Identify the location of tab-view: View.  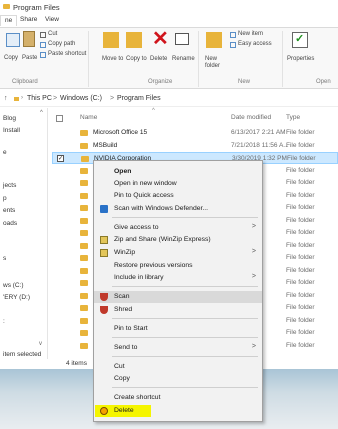
(52, 19).